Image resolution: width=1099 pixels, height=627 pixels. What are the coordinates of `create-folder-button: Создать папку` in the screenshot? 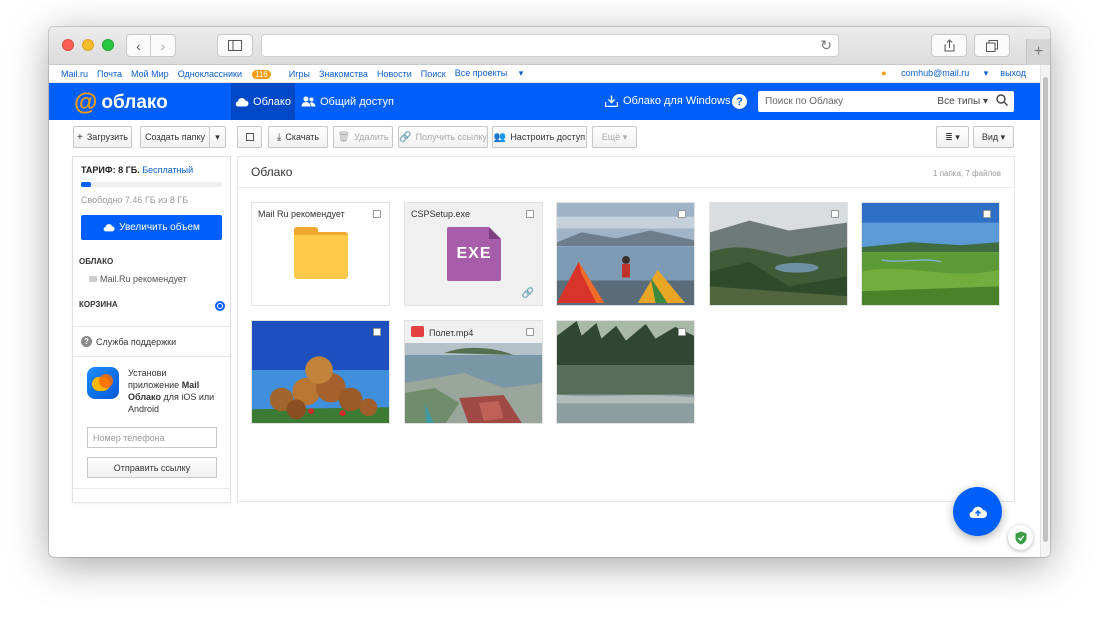 It's located at (175, 137).